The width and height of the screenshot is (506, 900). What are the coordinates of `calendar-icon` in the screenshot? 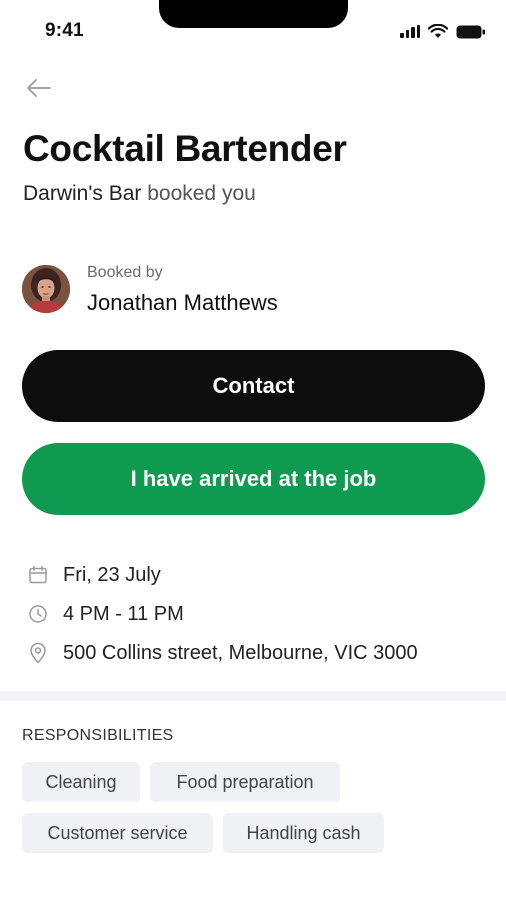 It's located at (38, 575).